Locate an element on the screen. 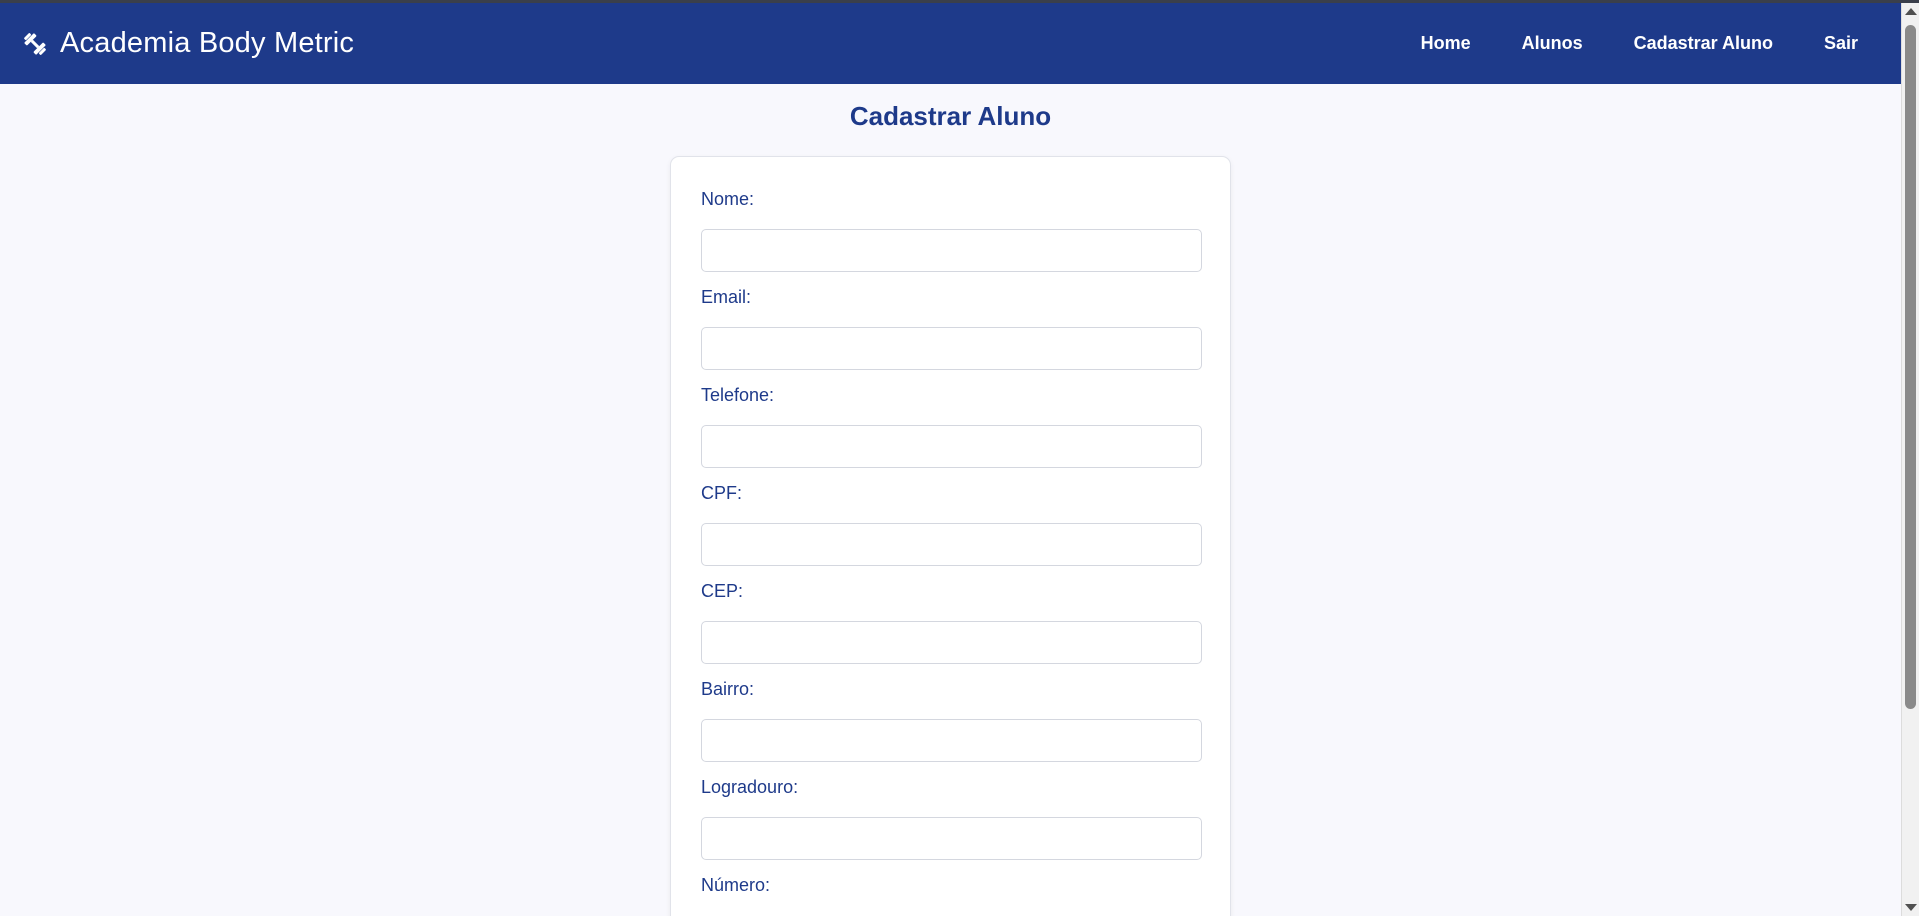 The width and height of the screenshot is (1919, 916). telefone-input is located at coordinates (951, 446).